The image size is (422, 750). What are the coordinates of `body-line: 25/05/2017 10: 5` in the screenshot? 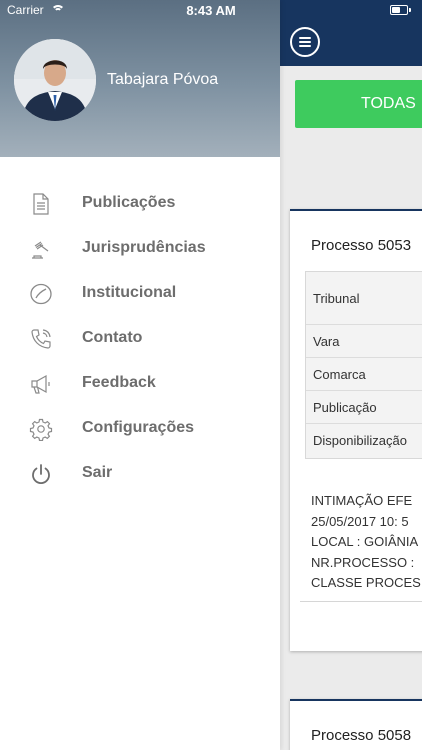 It's located at (360, 521).